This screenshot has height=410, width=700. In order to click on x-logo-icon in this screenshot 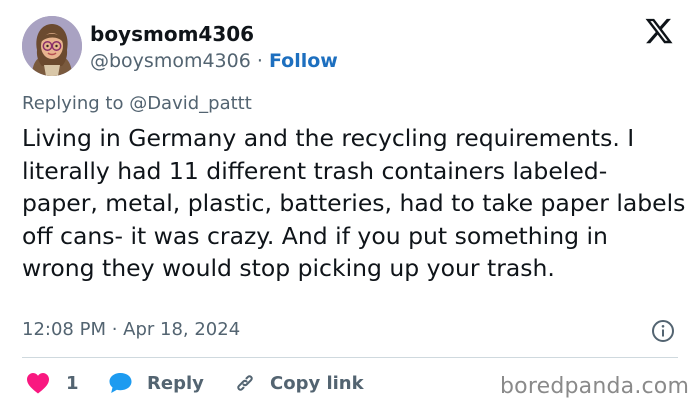, I will do `click(659, 31)`.